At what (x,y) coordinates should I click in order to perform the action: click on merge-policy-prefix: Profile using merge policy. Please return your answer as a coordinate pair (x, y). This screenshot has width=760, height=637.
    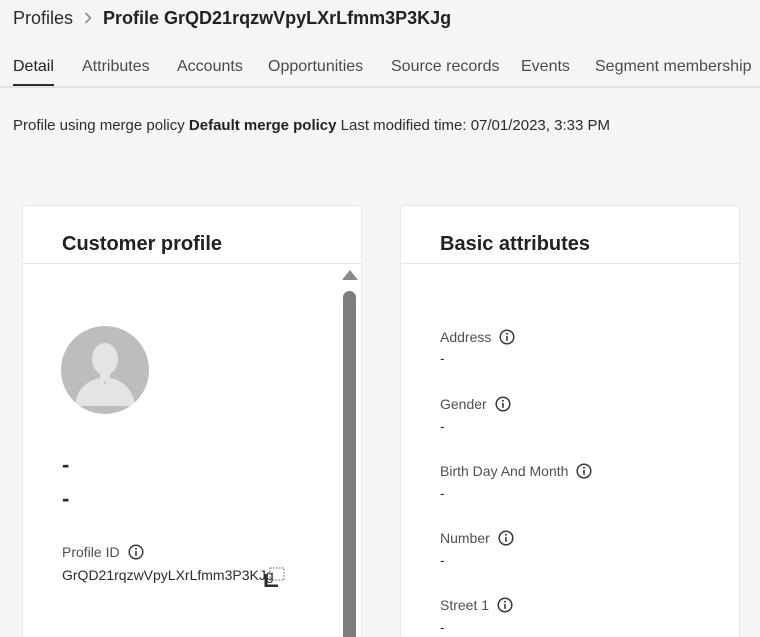
    Looking at the image, I should click on (99, 125).